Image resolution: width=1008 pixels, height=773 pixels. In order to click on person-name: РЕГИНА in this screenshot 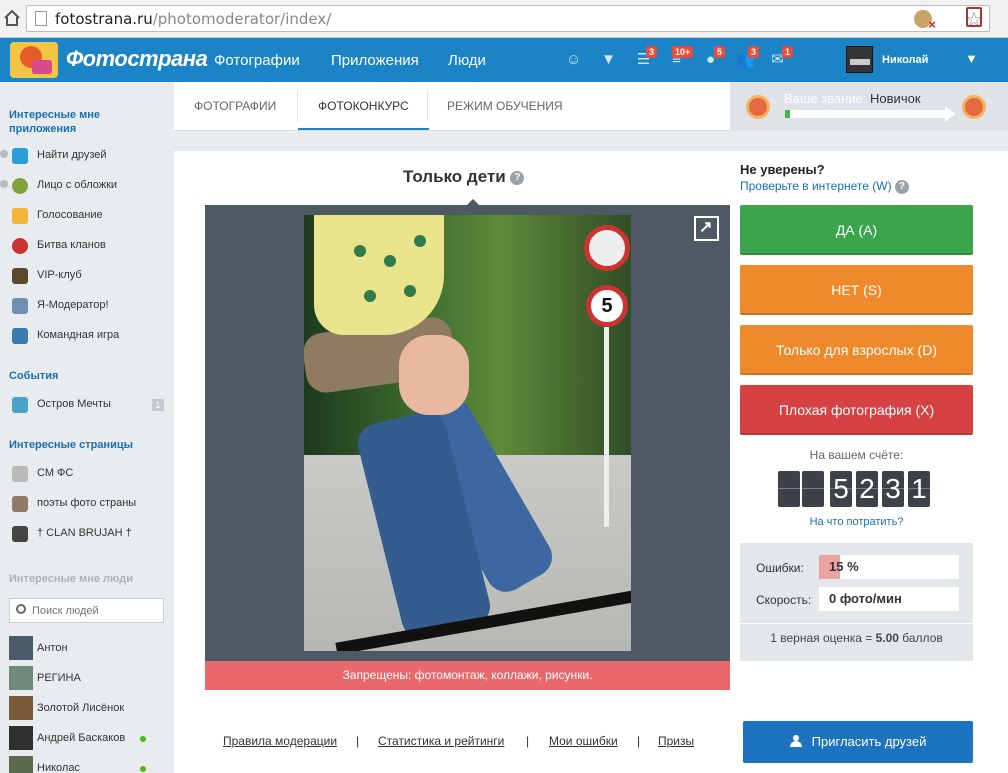, I will do `click(59, 678)`.